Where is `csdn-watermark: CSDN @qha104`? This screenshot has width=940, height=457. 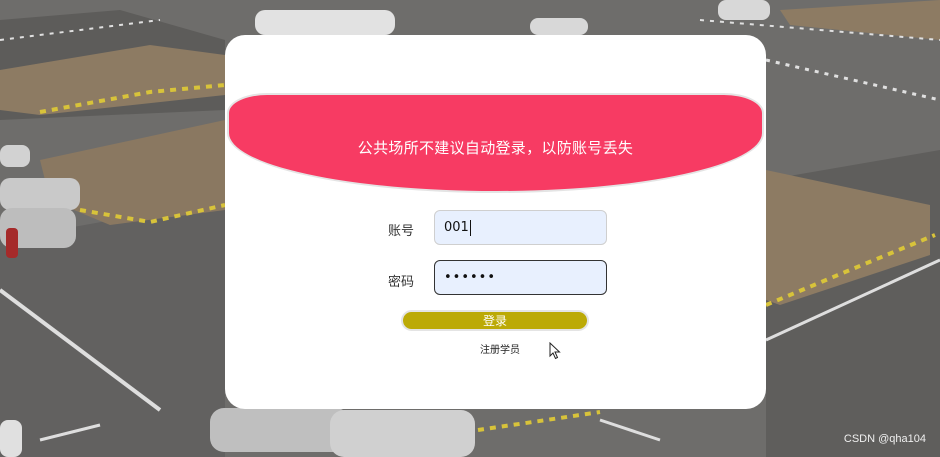 csdn-watermark: CSDN @qha104 is located at coordinates (884, 439).